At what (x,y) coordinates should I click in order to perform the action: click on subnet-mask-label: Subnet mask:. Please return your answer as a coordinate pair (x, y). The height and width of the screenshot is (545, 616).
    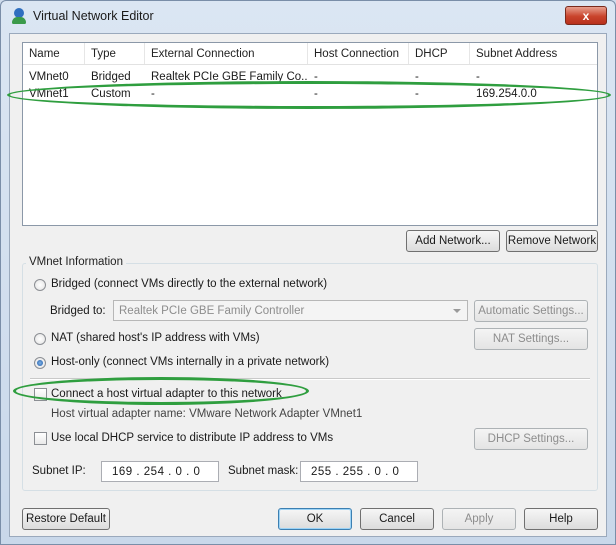
    Looking at the image, I should click on (263, 471).